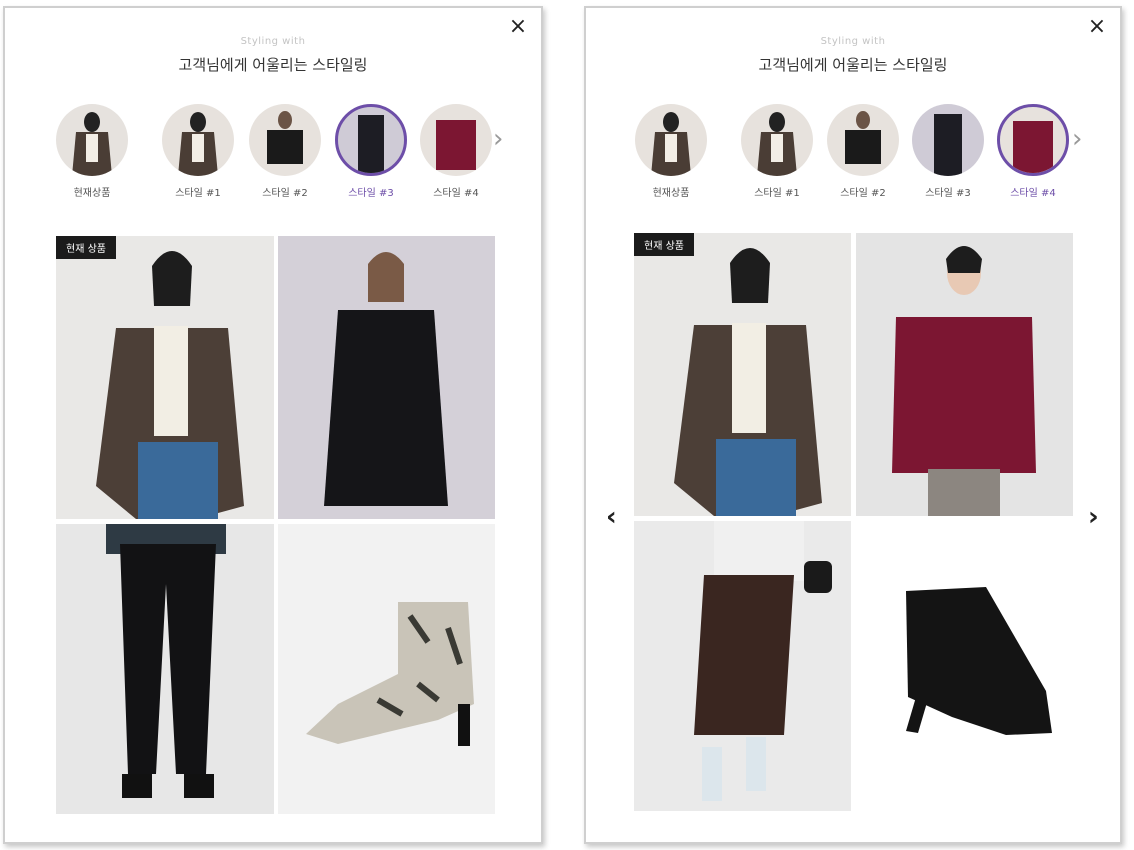 The width and height of the screenshot is (1134, 850). I want to click on look-tile-turtleneck, so click(964, 374).